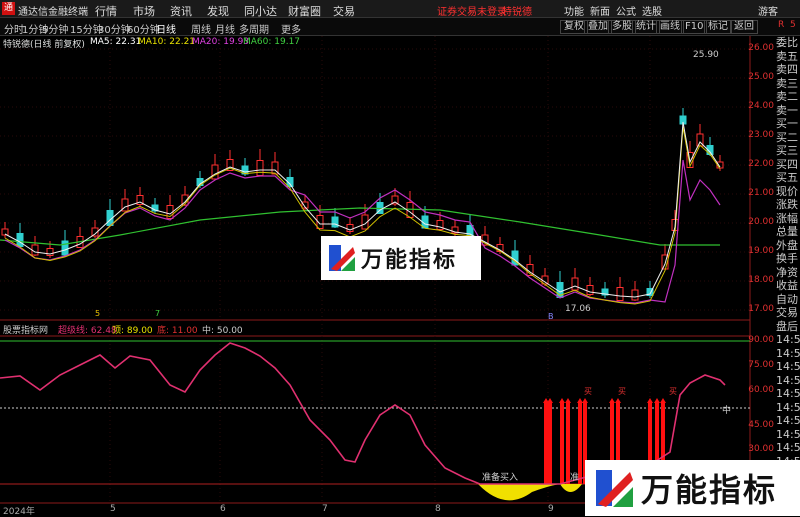  I want to click on marker-b: B, so click(551, 316).